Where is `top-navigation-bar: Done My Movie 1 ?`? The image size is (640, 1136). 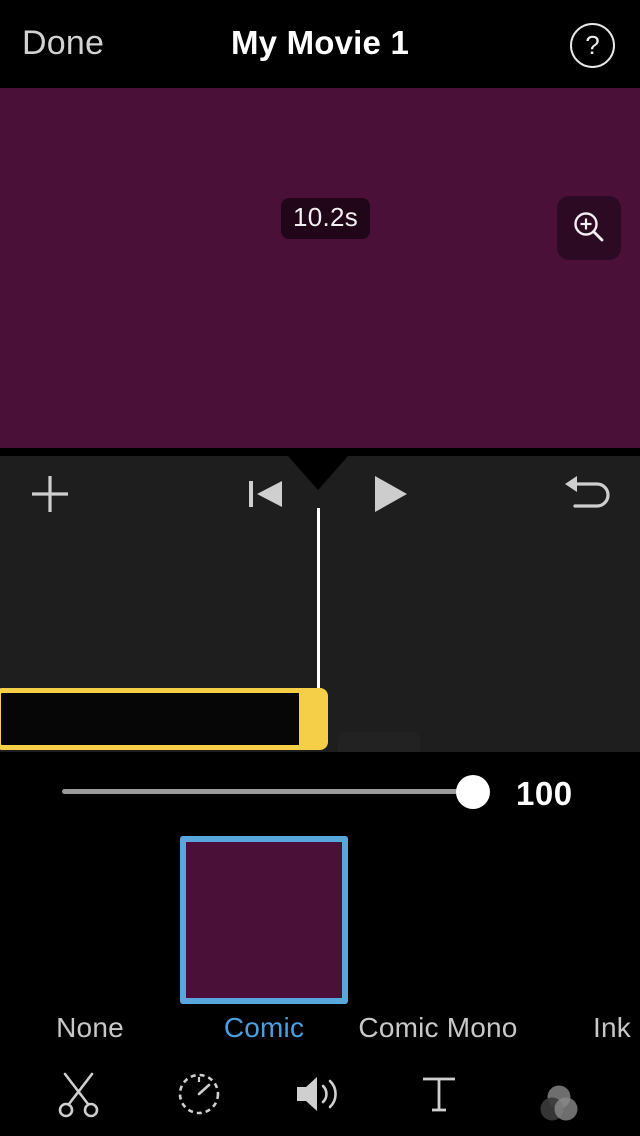 top-navigation-bar: Done My Movie 1 ? is located at coordinates (320, 44).